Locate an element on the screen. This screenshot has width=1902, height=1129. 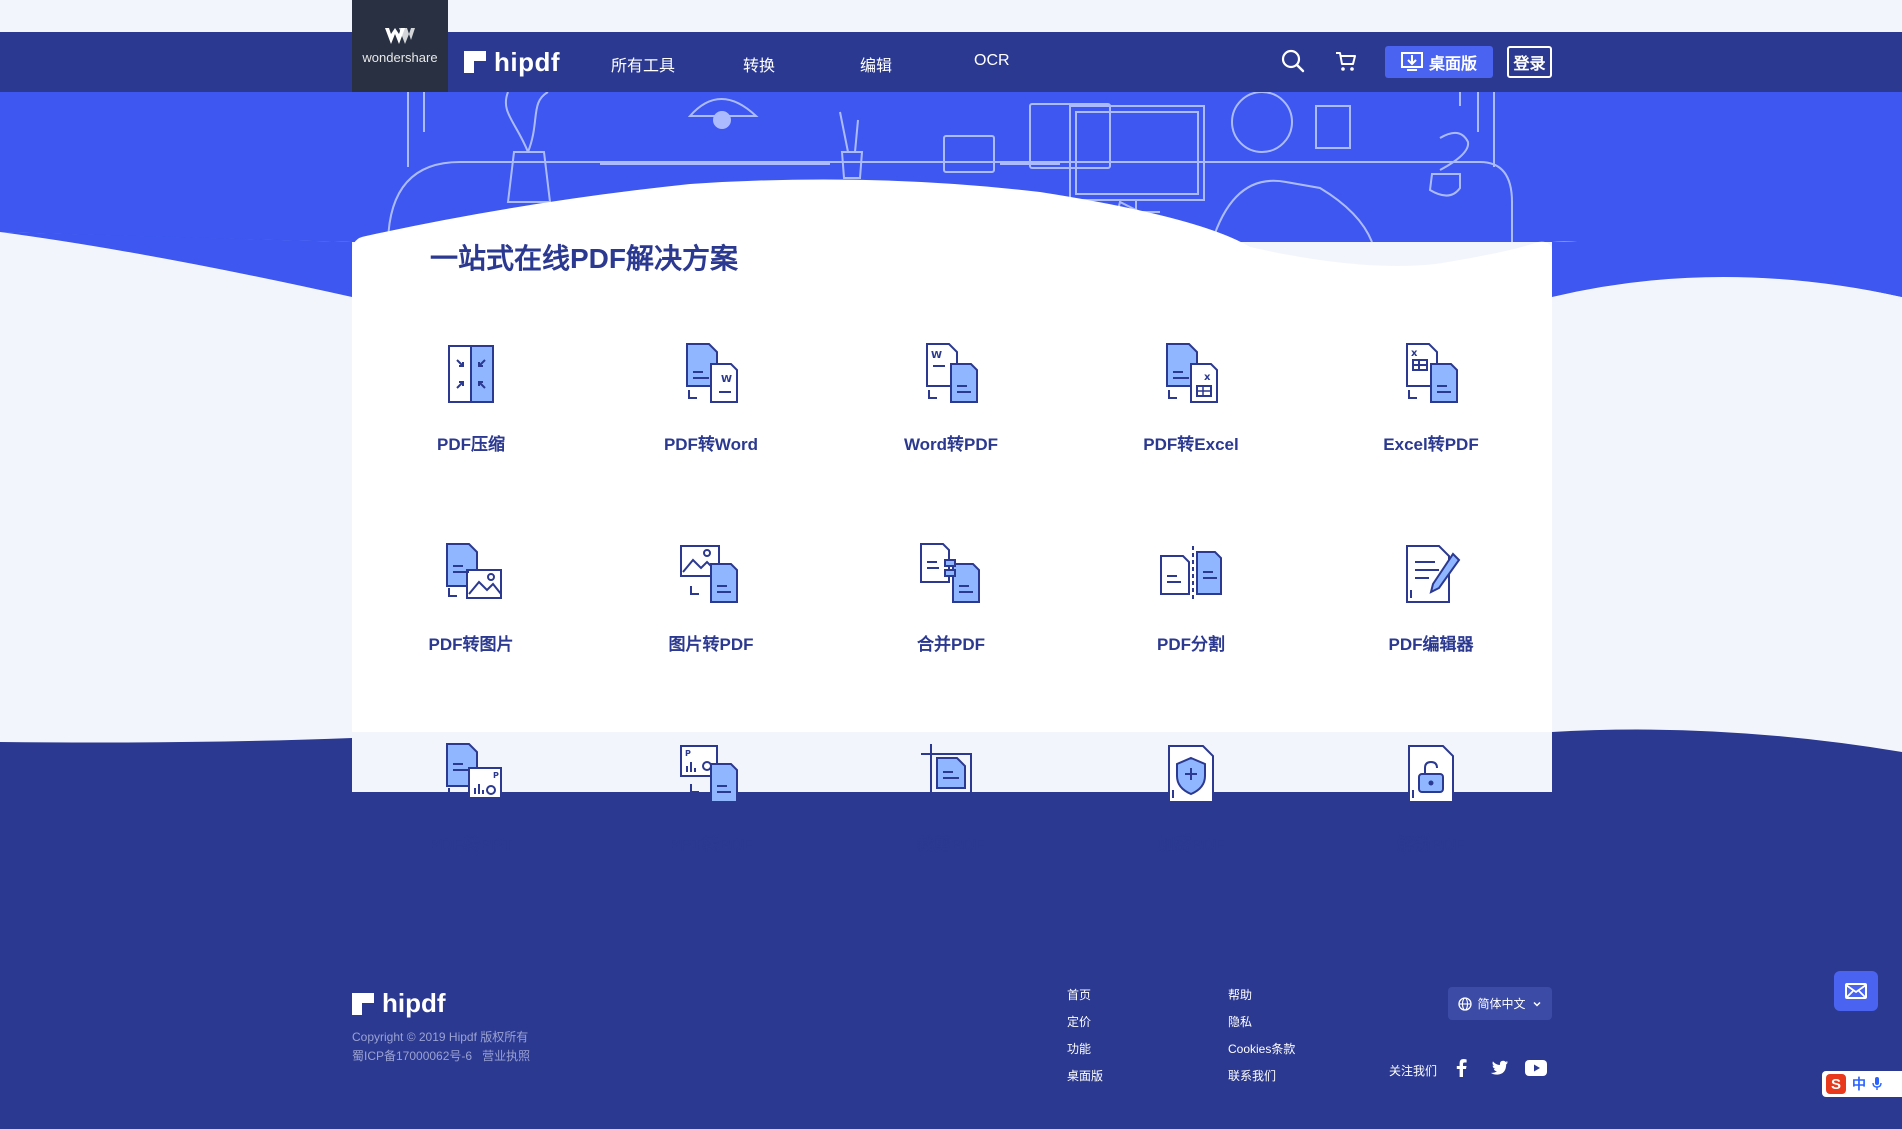
desktop-version-button: 桌面版 is located at coordinates (1439, 62).